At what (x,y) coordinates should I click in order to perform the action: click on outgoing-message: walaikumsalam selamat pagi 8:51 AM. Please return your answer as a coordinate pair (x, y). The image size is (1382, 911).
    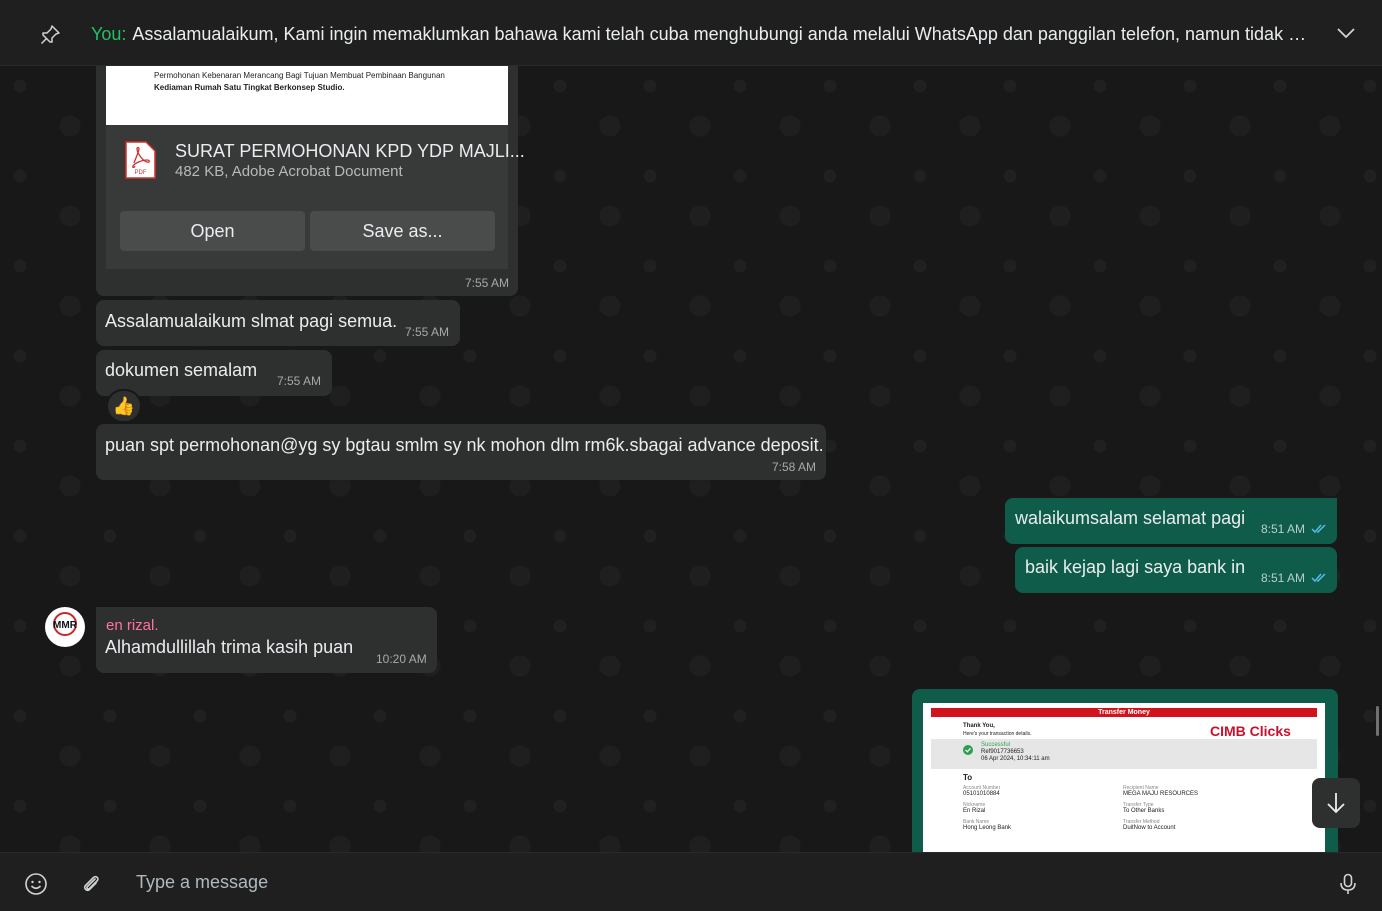
    Looking at the image, I should click on (1171, 521).